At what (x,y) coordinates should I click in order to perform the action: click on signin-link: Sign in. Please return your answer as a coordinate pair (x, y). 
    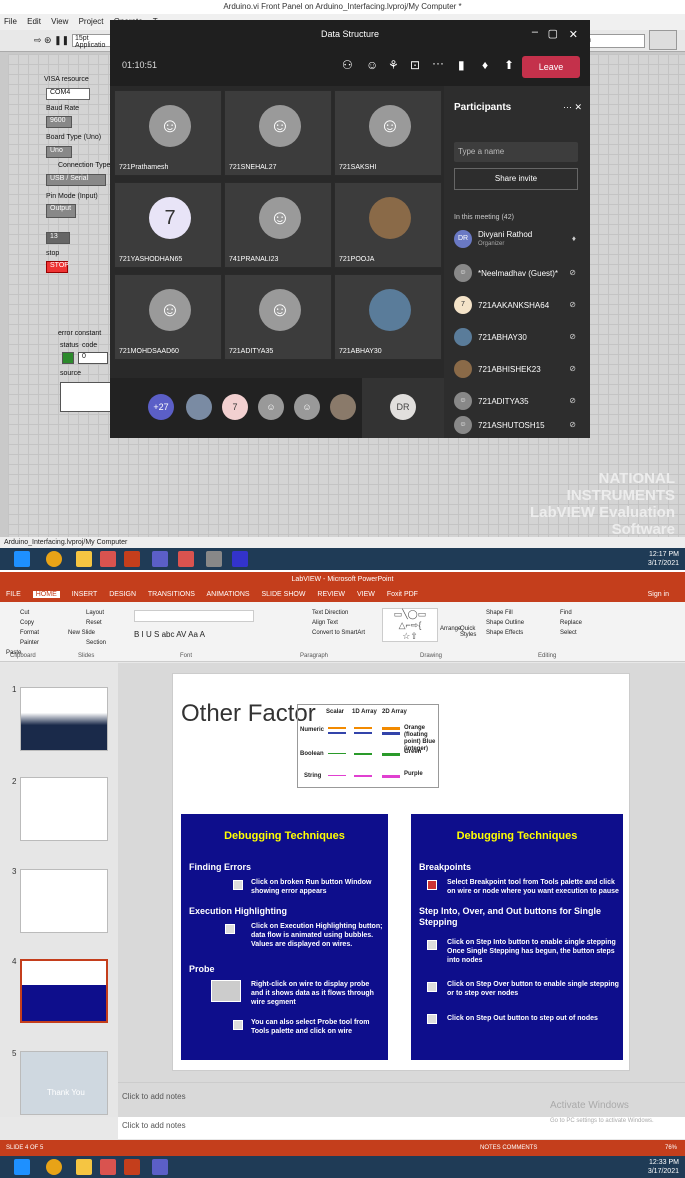
    Looking at the image, I should click on (658, 595).